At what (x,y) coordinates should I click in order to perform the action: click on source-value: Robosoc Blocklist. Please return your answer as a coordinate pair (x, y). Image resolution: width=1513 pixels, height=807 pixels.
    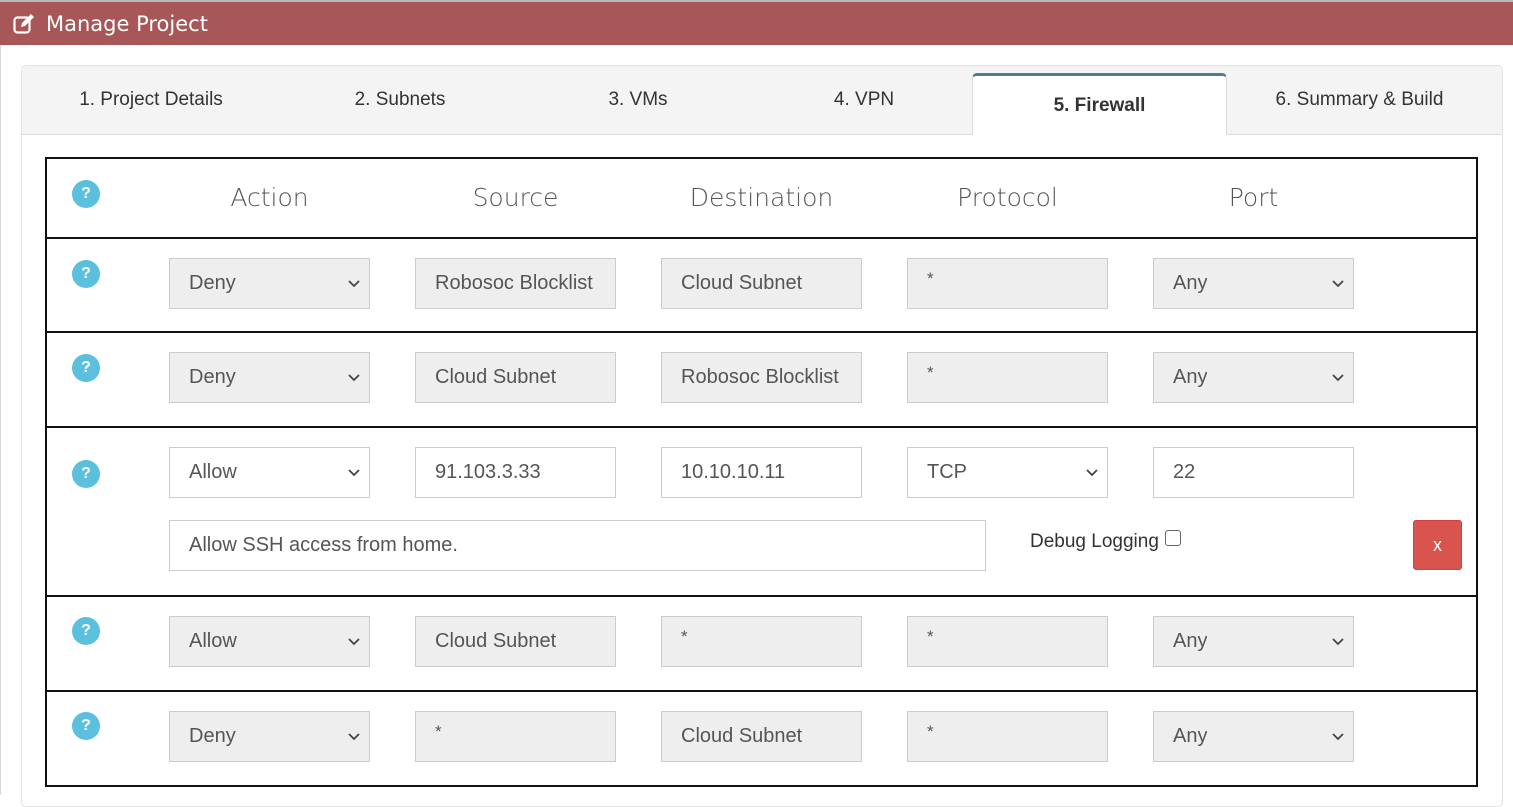
    Looking at the image, I should click on (514, 283).